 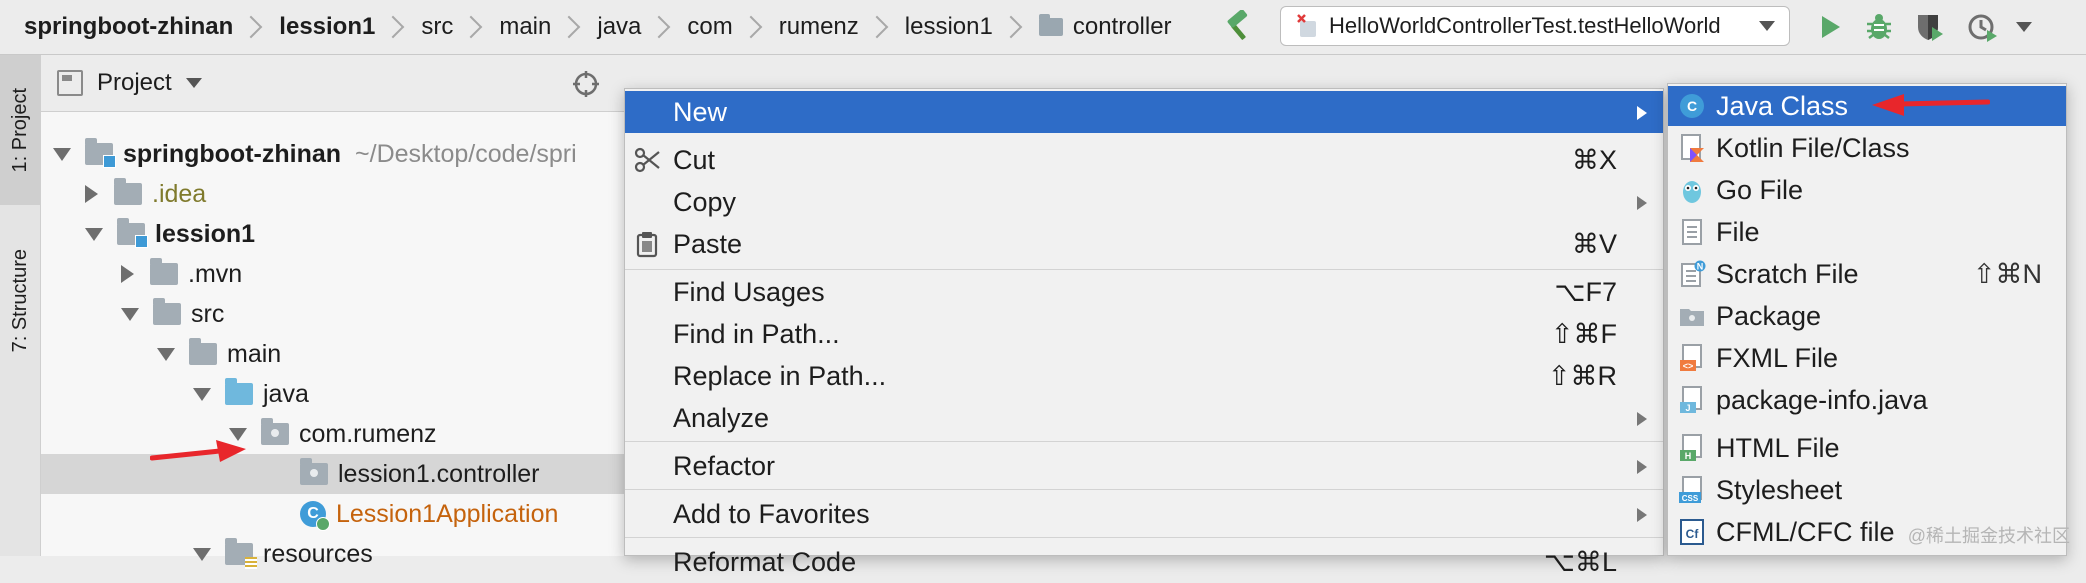 I want to click on submenu-item-package: Package, so click(x=1867, y=316).